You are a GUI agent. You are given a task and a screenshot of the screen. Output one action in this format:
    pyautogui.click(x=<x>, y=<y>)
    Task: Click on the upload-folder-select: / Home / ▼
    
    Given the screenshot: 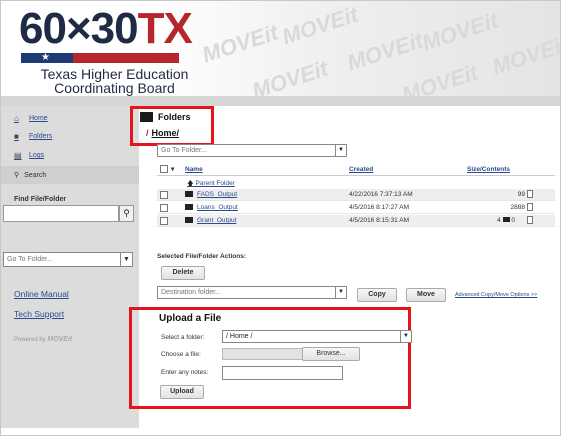 What is the action you would take?
    pyautogui.click(x=317, y=336)
    